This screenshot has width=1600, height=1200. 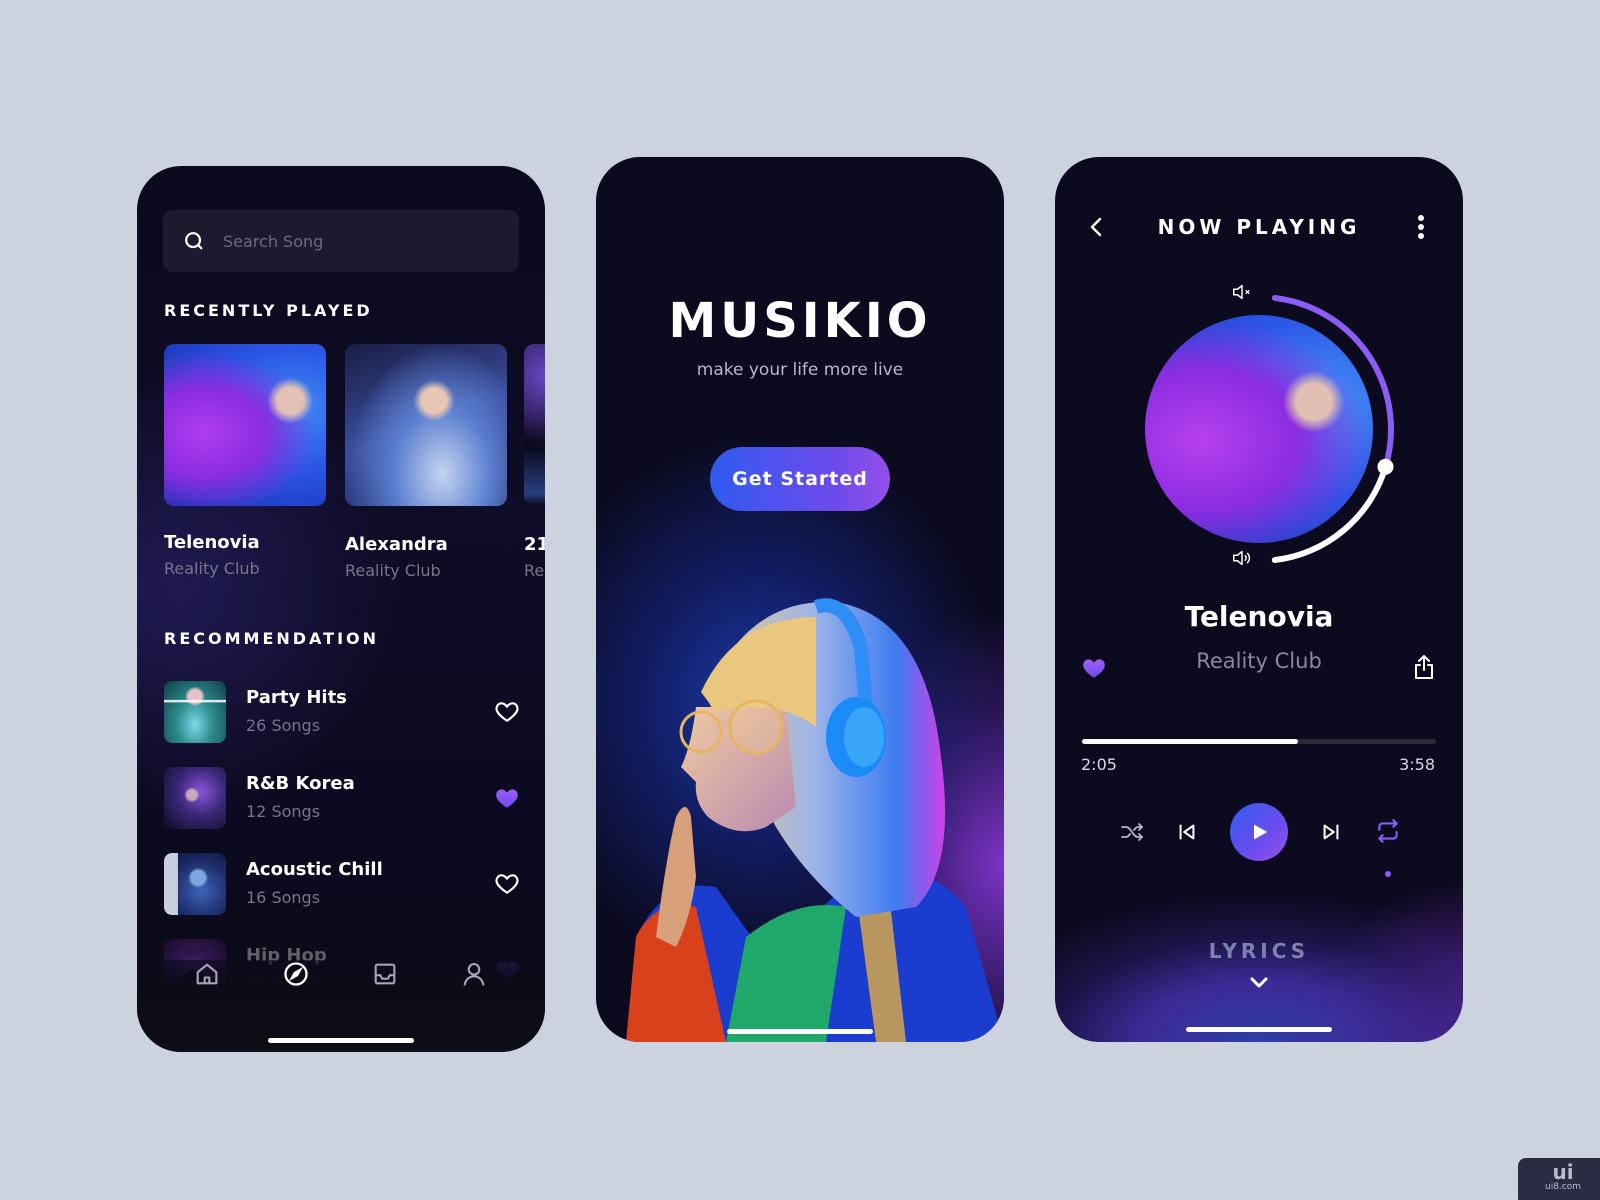 I want to click on volume-knob, so click(x=1385, y=466).